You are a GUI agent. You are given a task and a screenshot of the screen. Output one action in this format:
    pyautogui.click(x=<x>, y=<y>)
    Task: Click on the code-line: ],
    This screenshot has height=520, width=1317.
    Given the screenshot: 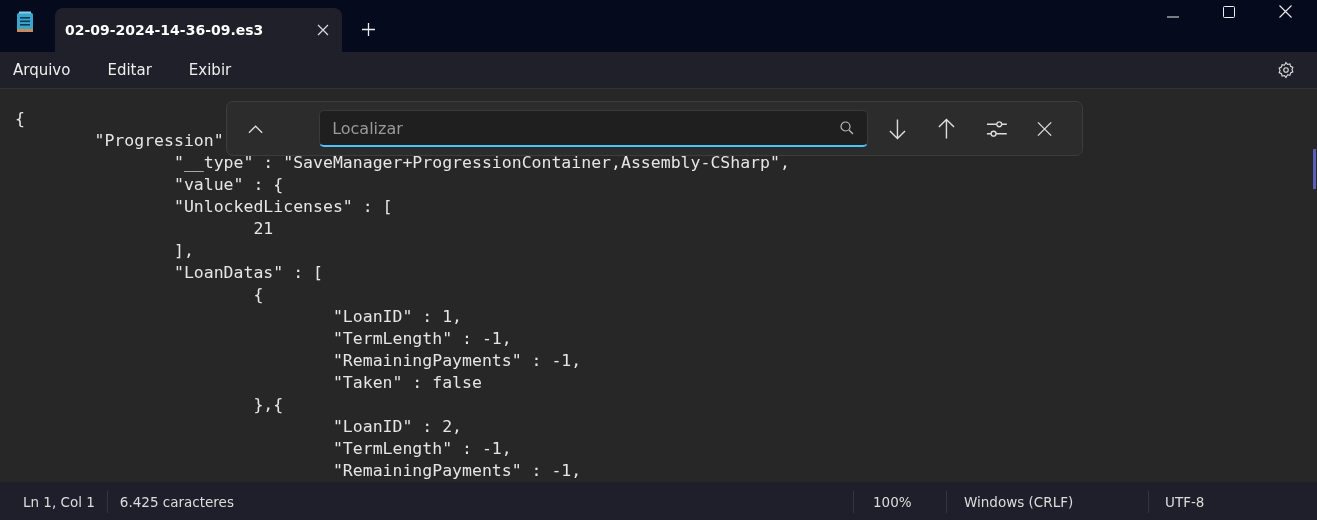 What is the action you would take?
    pyautogui.click(x=183, y=251)
    